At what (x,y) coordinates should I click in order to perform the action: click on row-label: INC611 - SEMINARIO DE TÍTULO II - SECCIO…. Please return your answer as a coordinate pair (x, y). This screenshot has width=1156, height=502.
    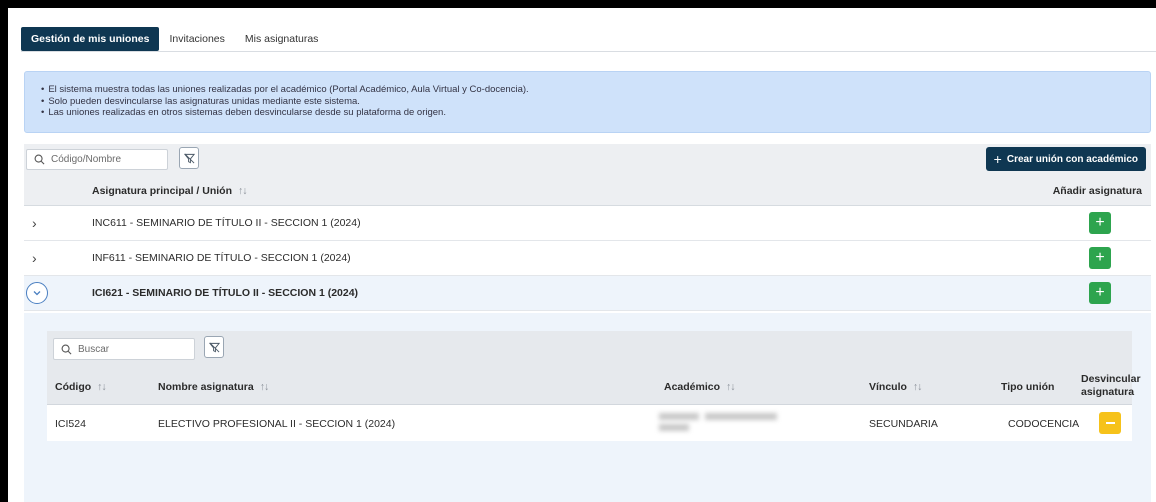
    Looking at the image, I should click on (226, 223).